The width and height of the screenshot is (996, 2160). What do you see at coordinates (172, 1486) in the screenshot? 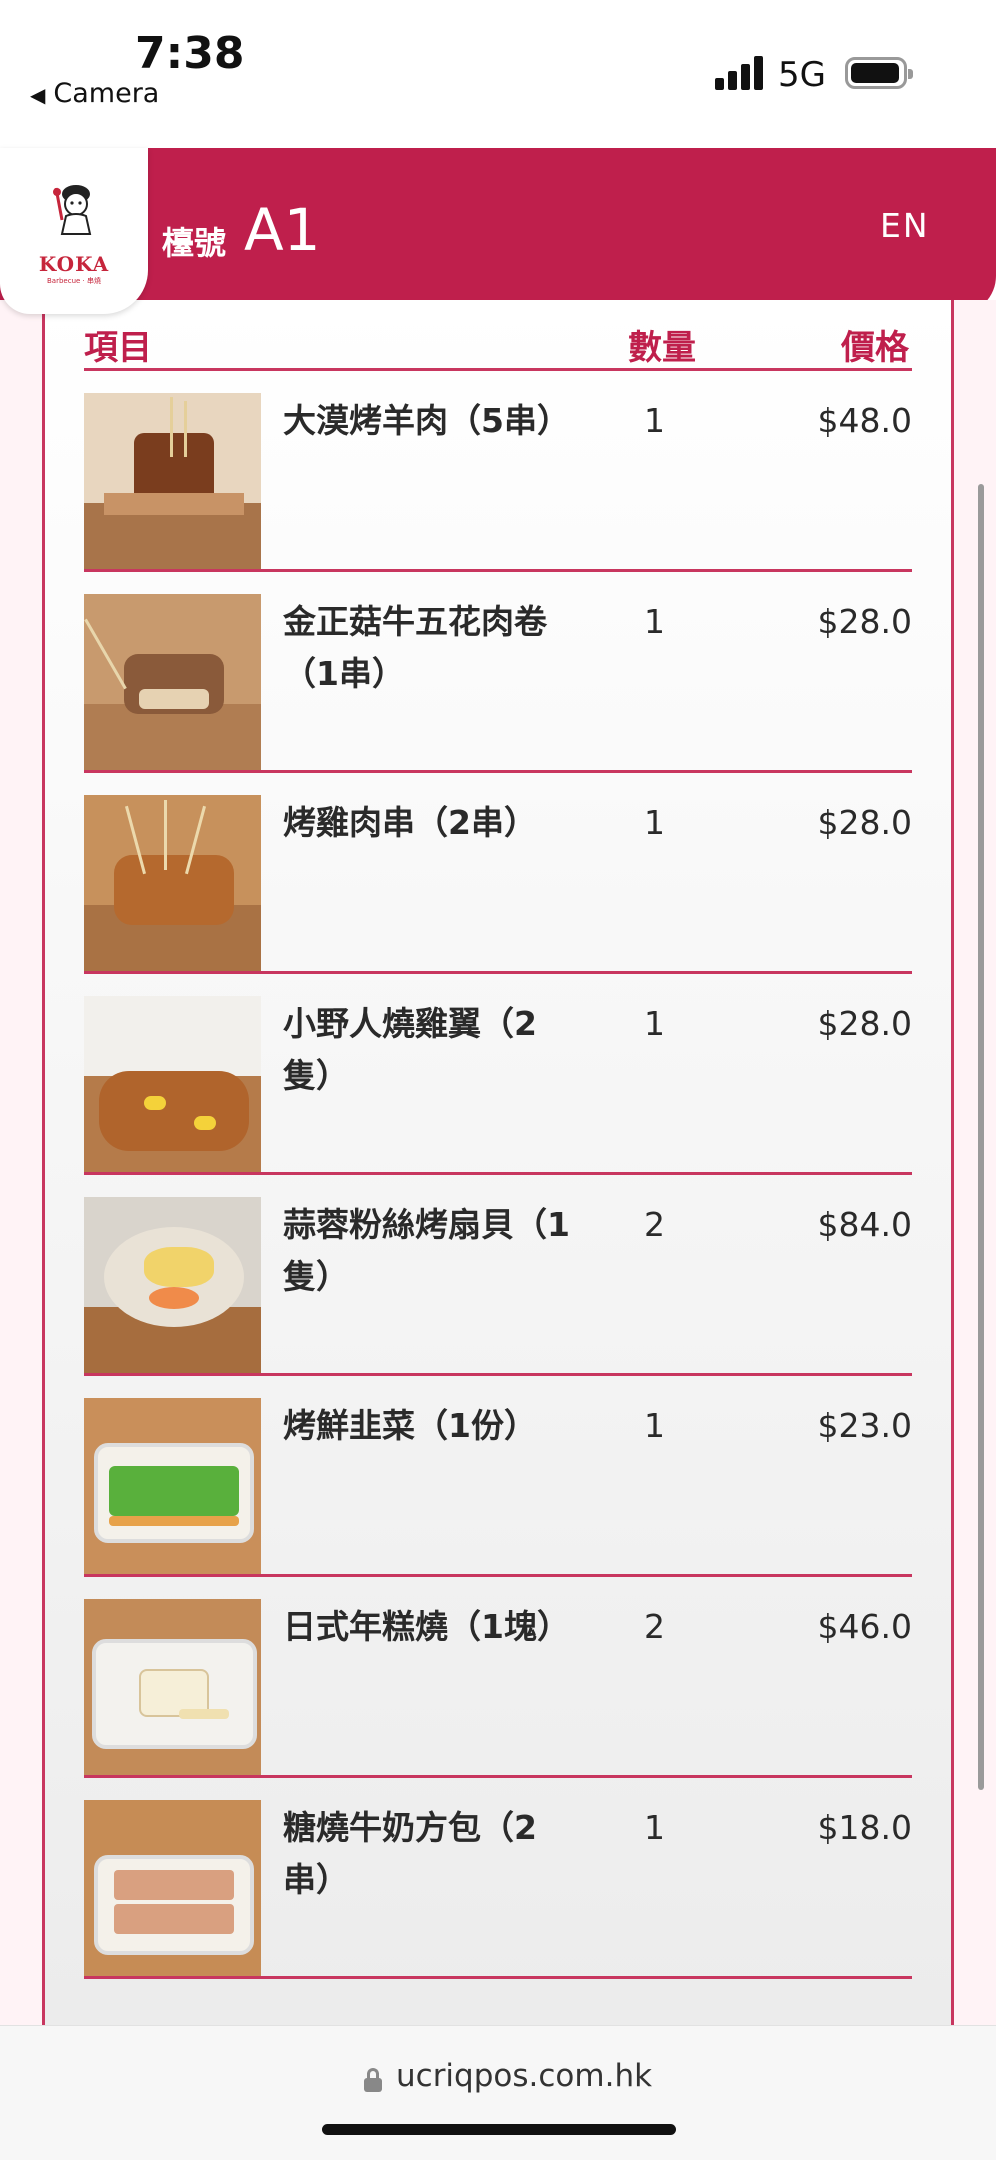
I see `chives-image` at bounding box center [172, 1486].